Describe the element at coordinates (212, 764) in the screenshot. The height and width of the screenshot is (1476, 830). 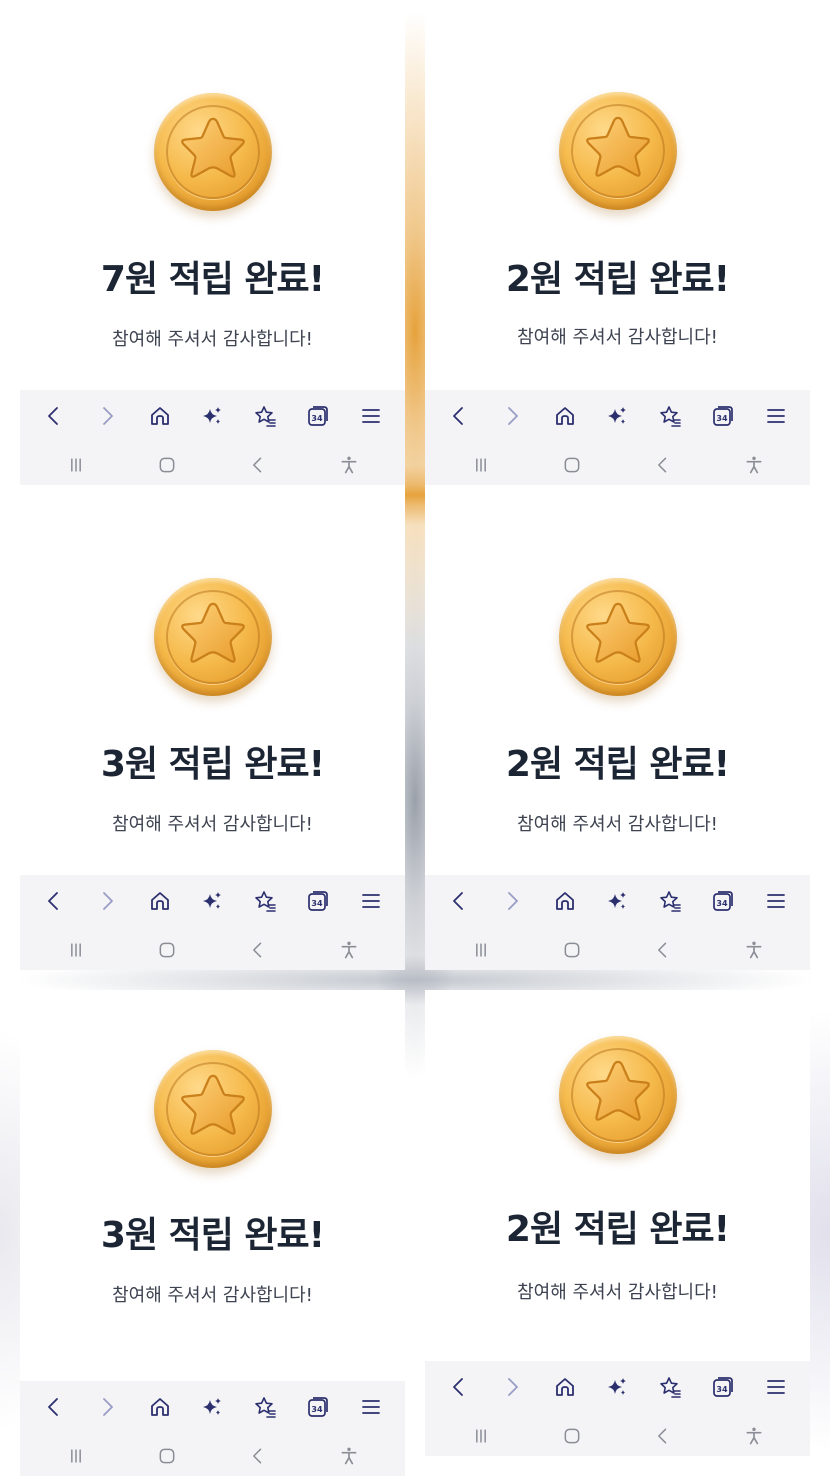
I see `reward-title: 3원 적립 완료!` at that location.